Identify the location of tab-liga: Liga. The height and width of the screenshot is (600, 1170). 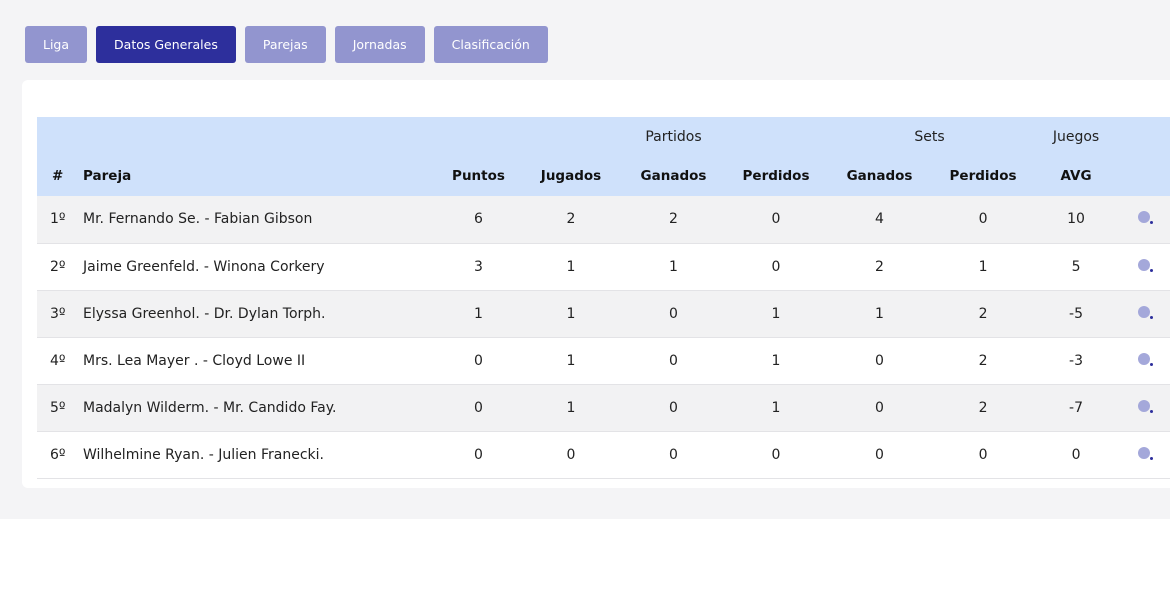
(56, 44).